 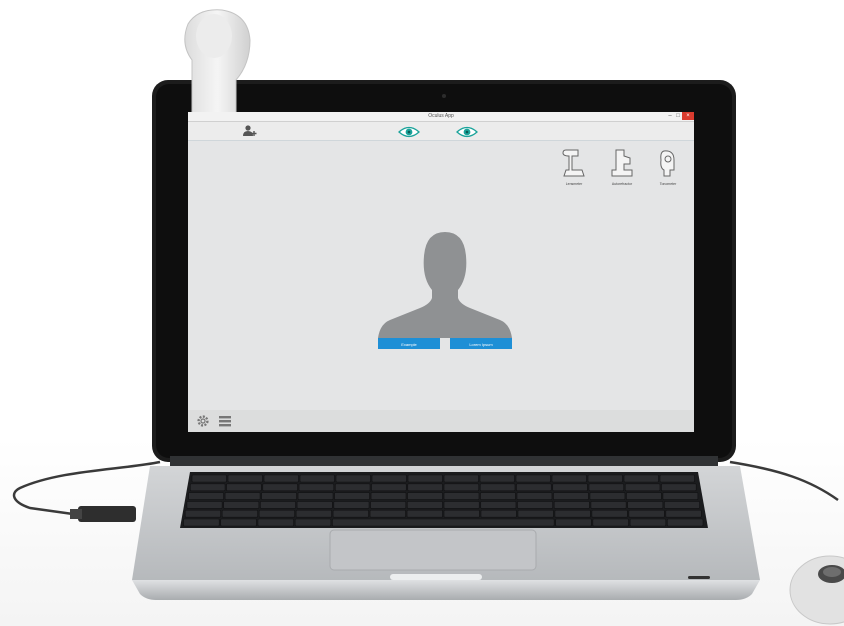 What do you see at coordinates (622, 167) in the screenshot?
I see `device-autorefractor-button: Autorefractor` at bounding box center [622, 167].